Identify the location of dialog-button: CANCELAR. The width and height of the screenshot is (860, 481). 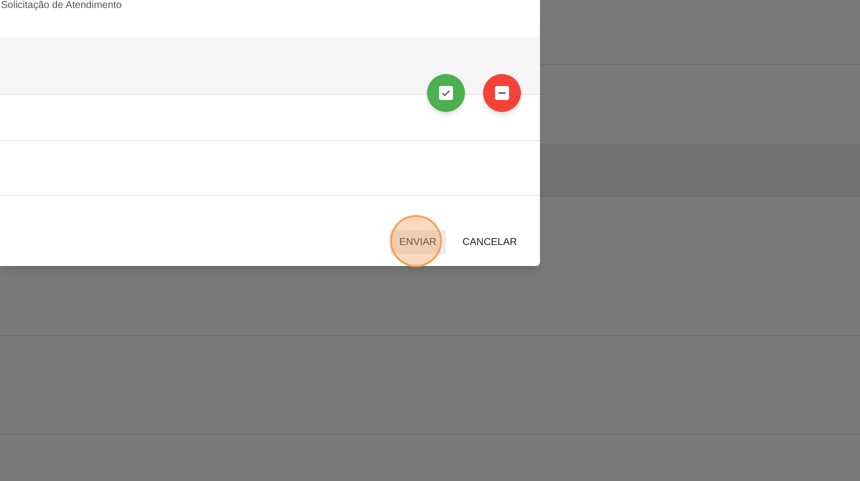
(490, 242).